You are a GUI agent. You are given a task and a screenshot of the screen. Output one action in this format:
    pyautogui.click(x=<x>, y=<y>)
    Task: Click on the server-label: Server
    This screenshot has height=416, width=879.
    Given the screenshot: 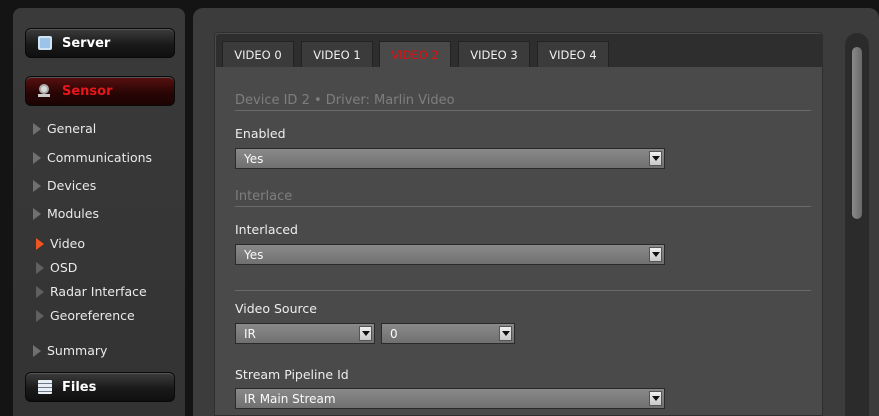 What is the action you would take?
    pyautogui.click(x=86, y=43)
    